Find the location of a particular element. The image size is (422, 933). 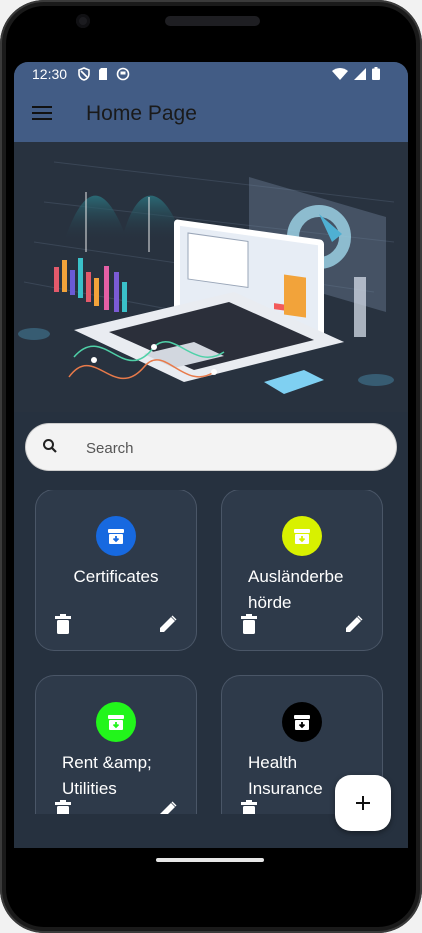

status-left-icons is located at coordinates (104, 74).